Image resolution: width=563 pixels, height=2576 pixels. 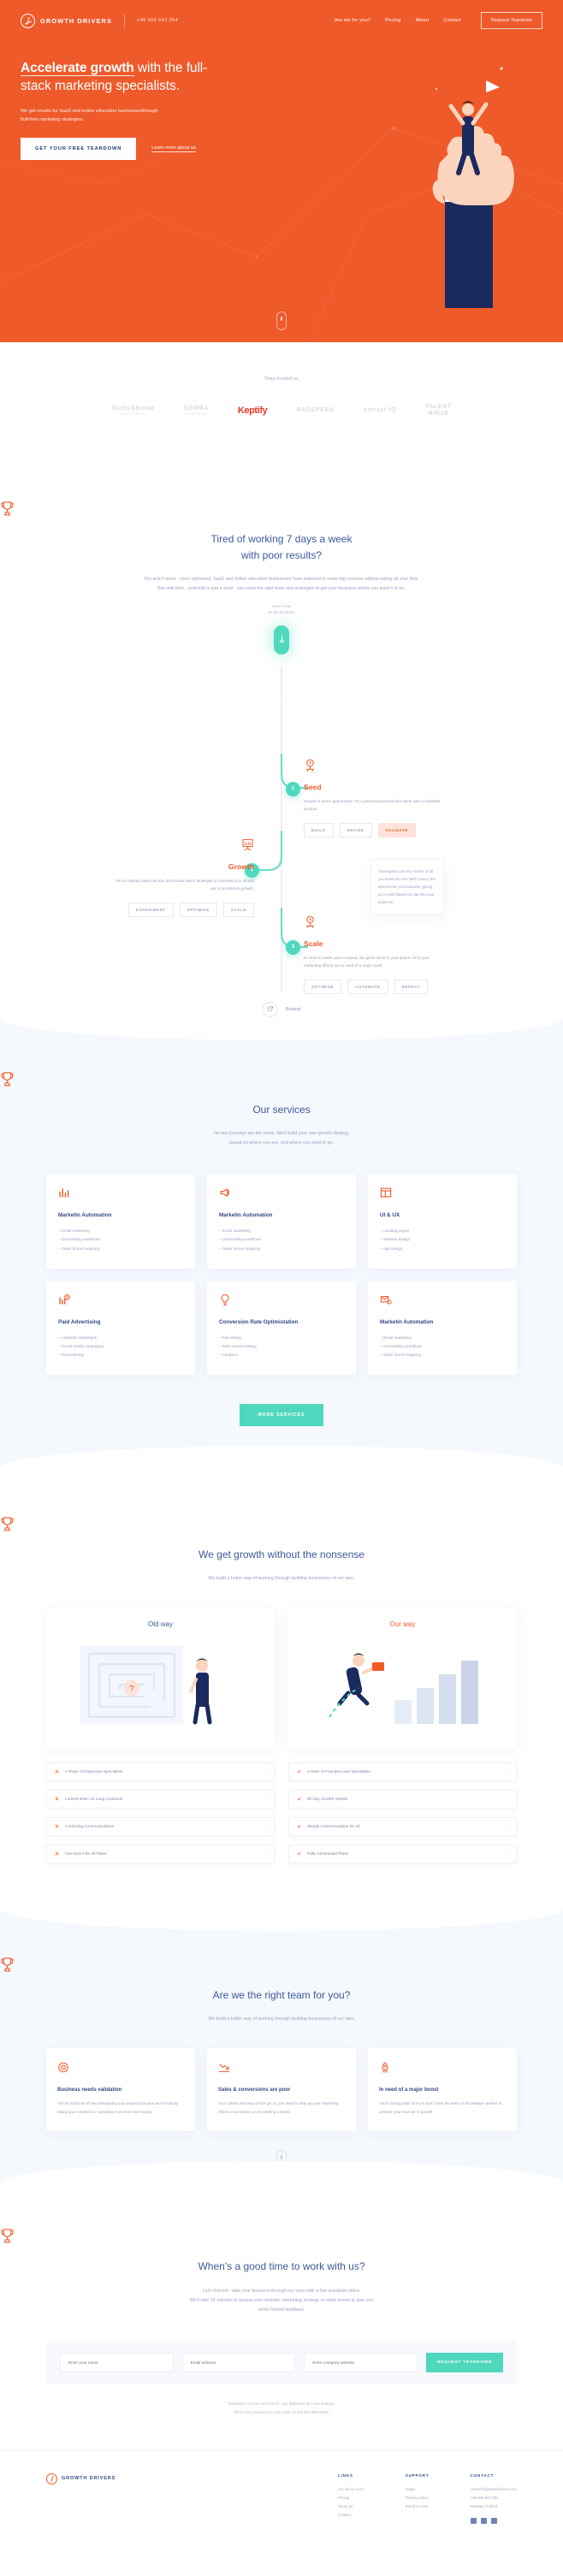 I want to click on item-text: Website design, so click(x=396, y=1239).